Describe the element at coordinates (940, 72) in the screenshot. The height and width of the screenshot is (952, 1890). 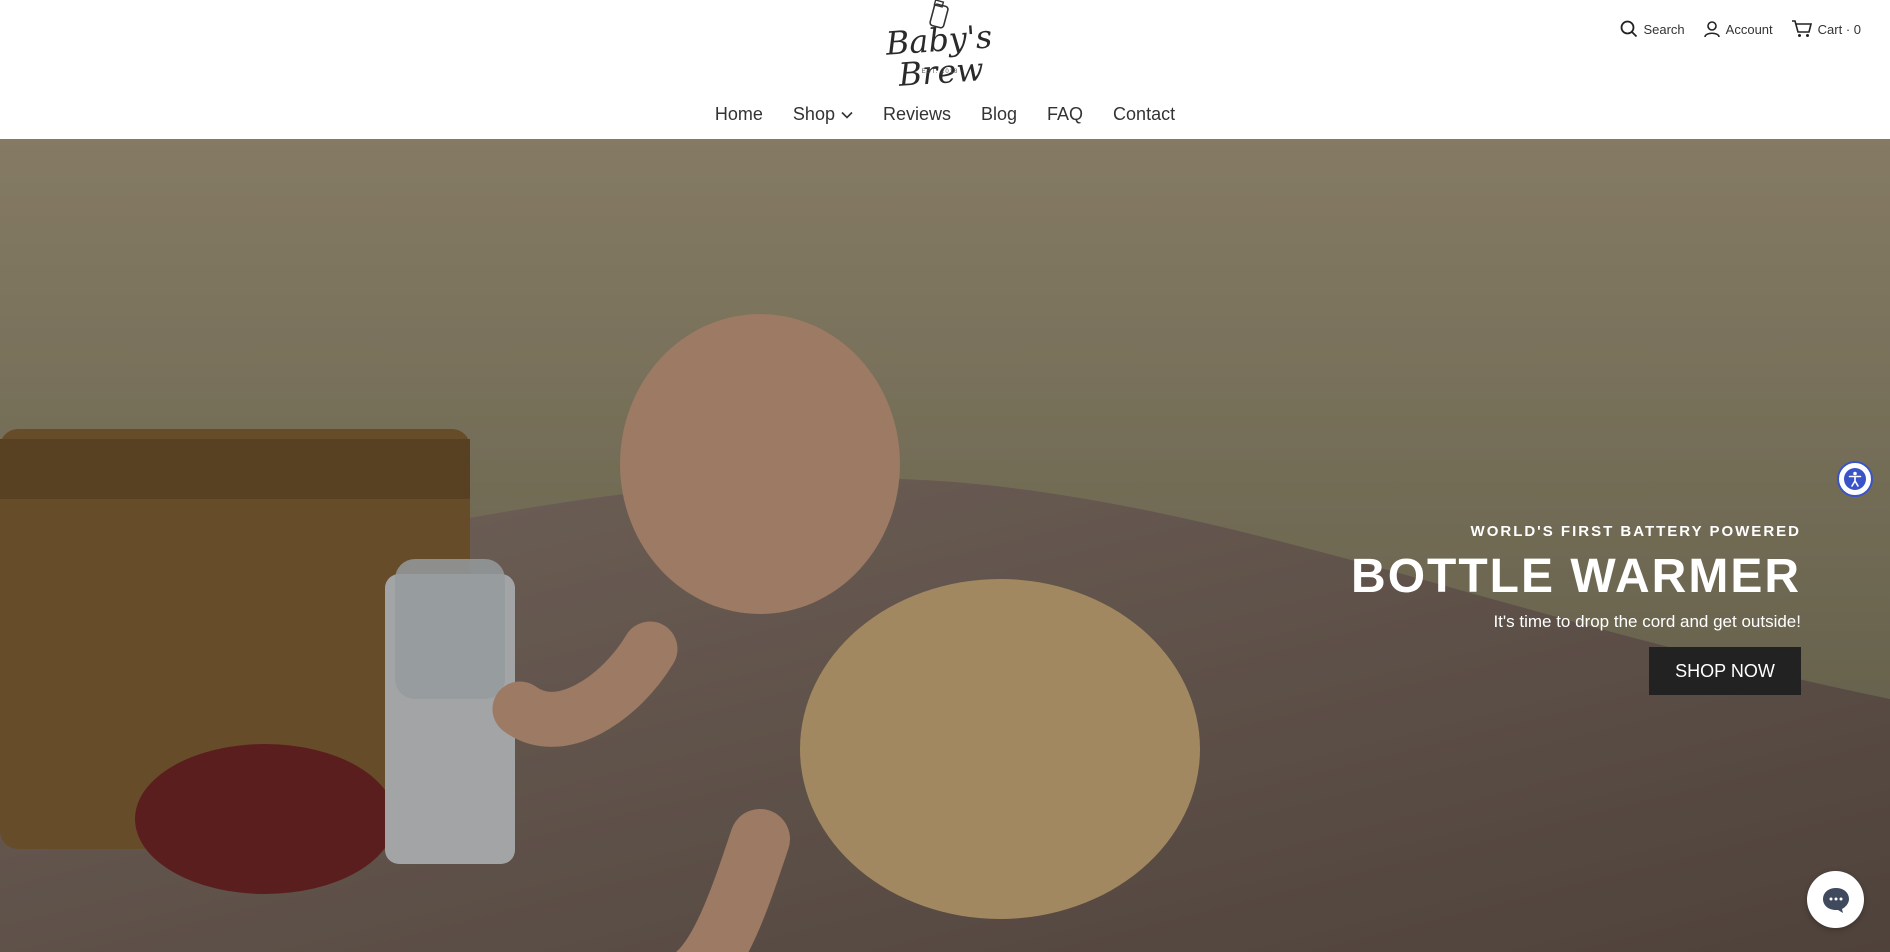
I see `logo-established: EST. 2018` at that location.